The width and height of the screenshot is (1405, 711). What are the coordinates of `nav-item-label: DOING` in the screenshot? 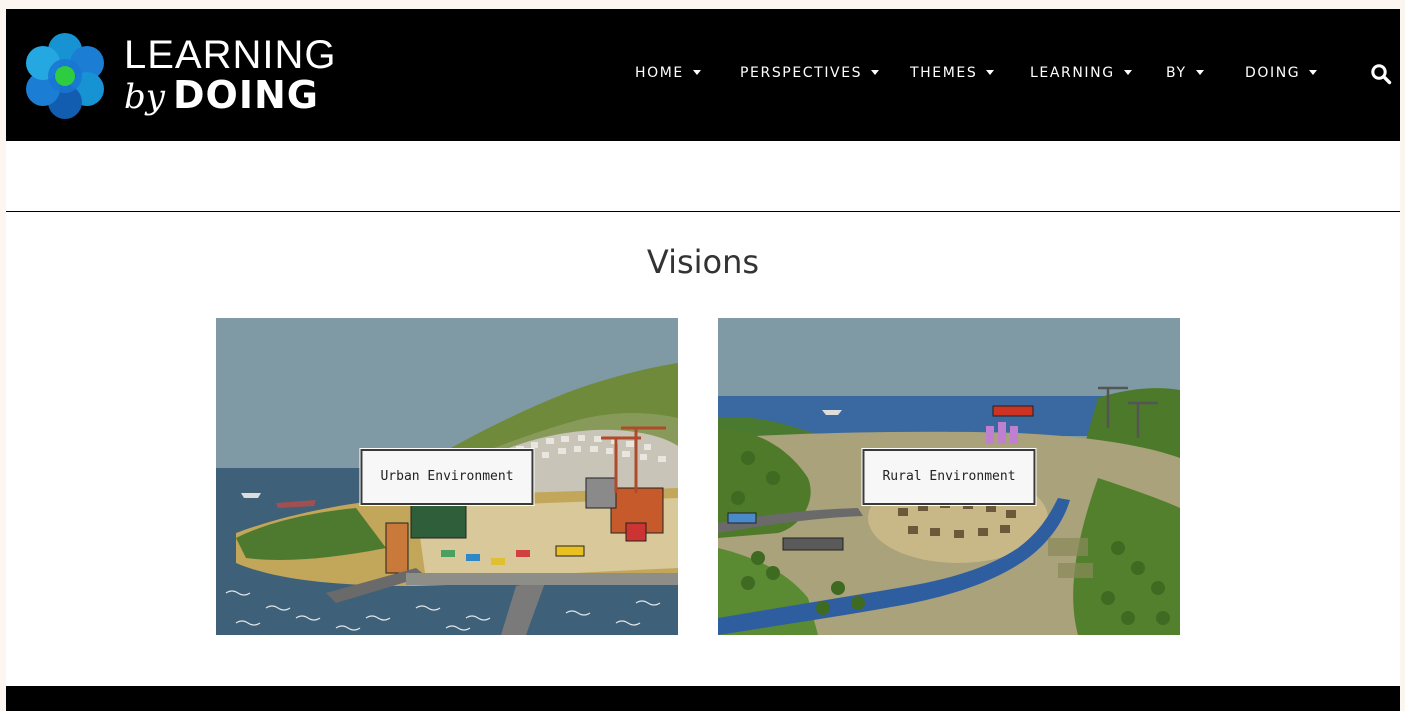 It's located at (1273, 73).